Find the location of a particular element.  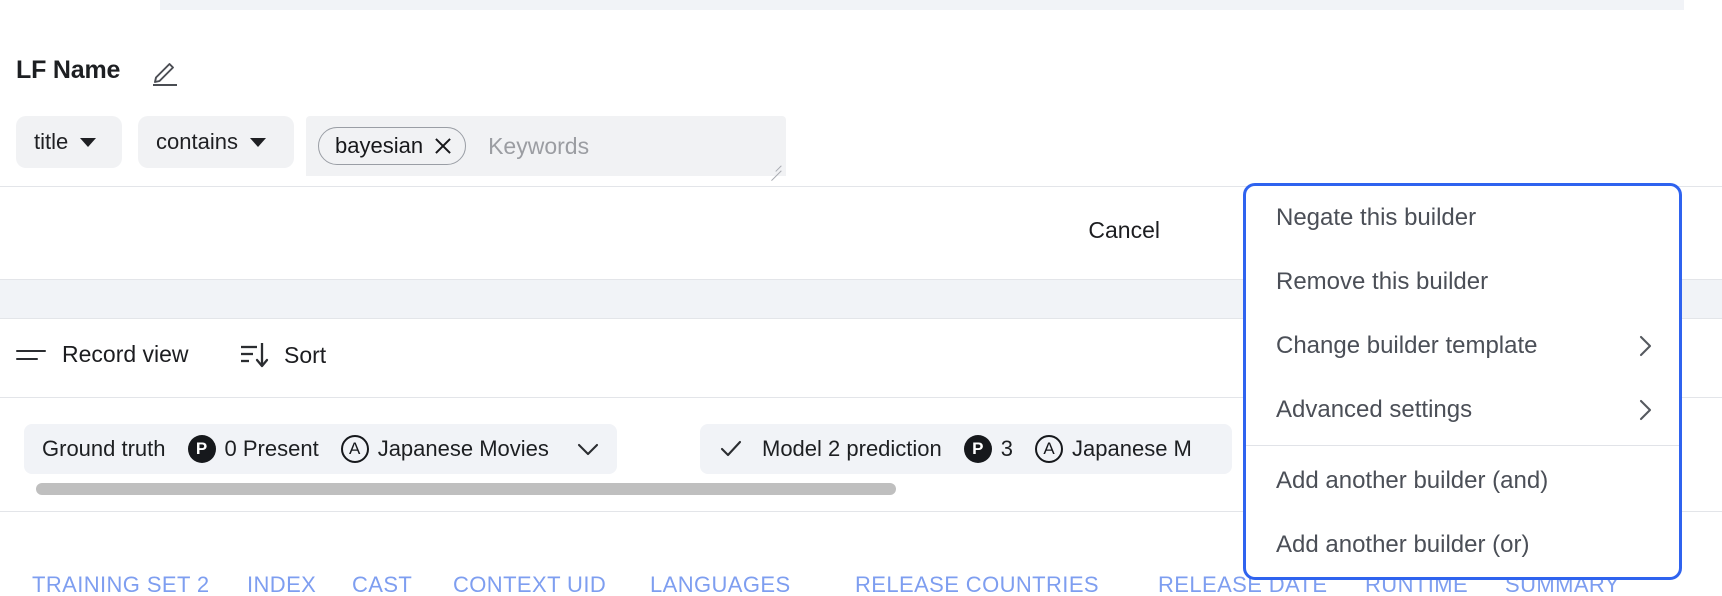

menu-item-add-another-builder-or: Add another builder (or) is located at coordinates (1462, 545).